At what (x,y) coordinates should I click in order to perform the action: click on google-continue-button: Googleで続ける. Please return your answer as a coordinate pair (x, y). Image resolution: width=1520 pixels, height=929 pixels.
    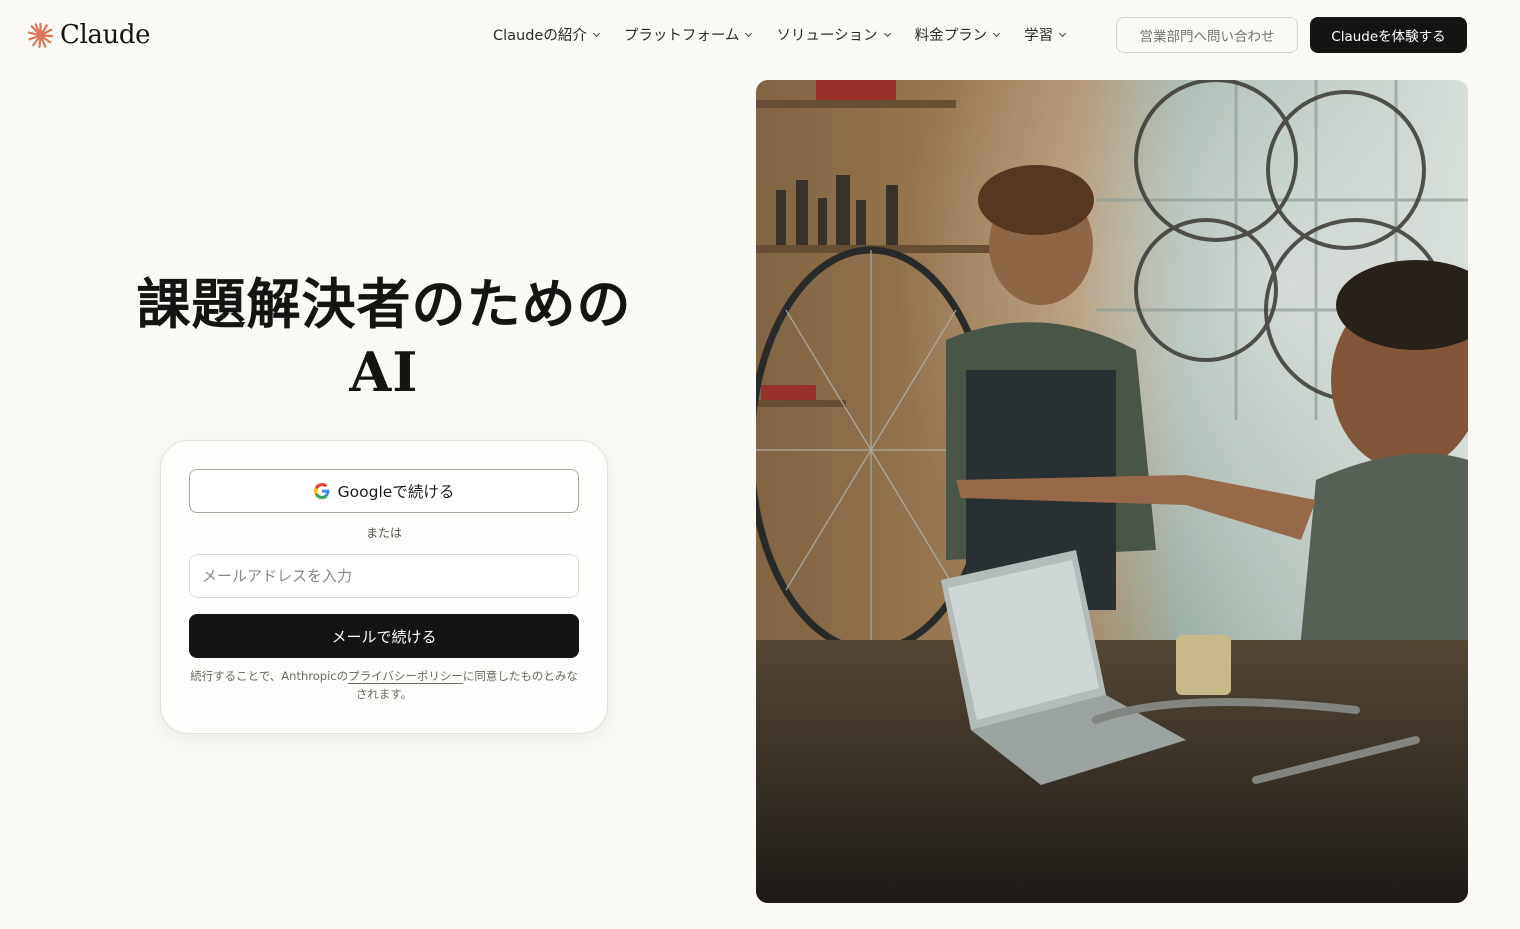
    Looking at the image, I should click on (384, 491).